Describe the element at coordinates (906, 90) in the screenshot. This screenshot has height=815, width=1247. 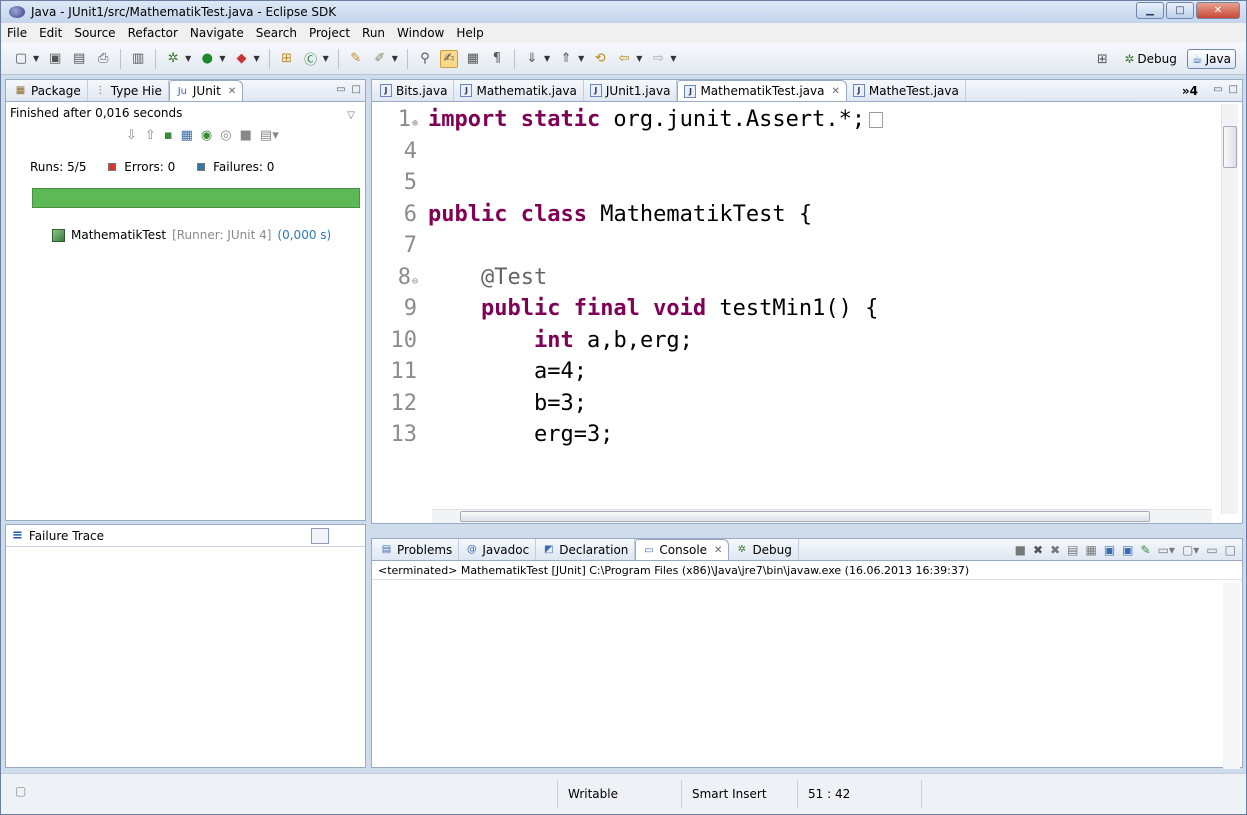
I see `tab-mathetest-java: J MatheTest.java` at that location.